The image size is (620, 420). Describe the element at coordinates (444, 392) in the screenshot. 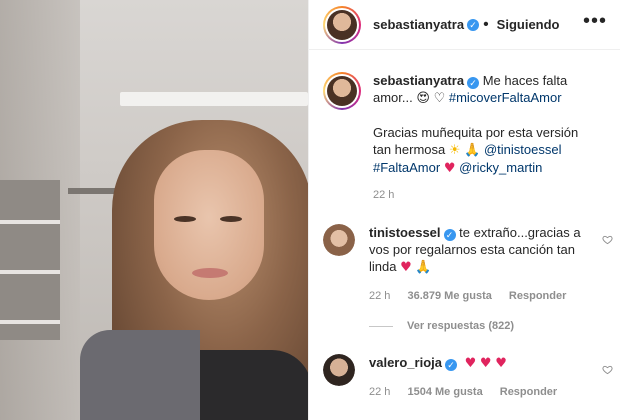

I see `comment-likes: 1504 Me gusta` at that location.